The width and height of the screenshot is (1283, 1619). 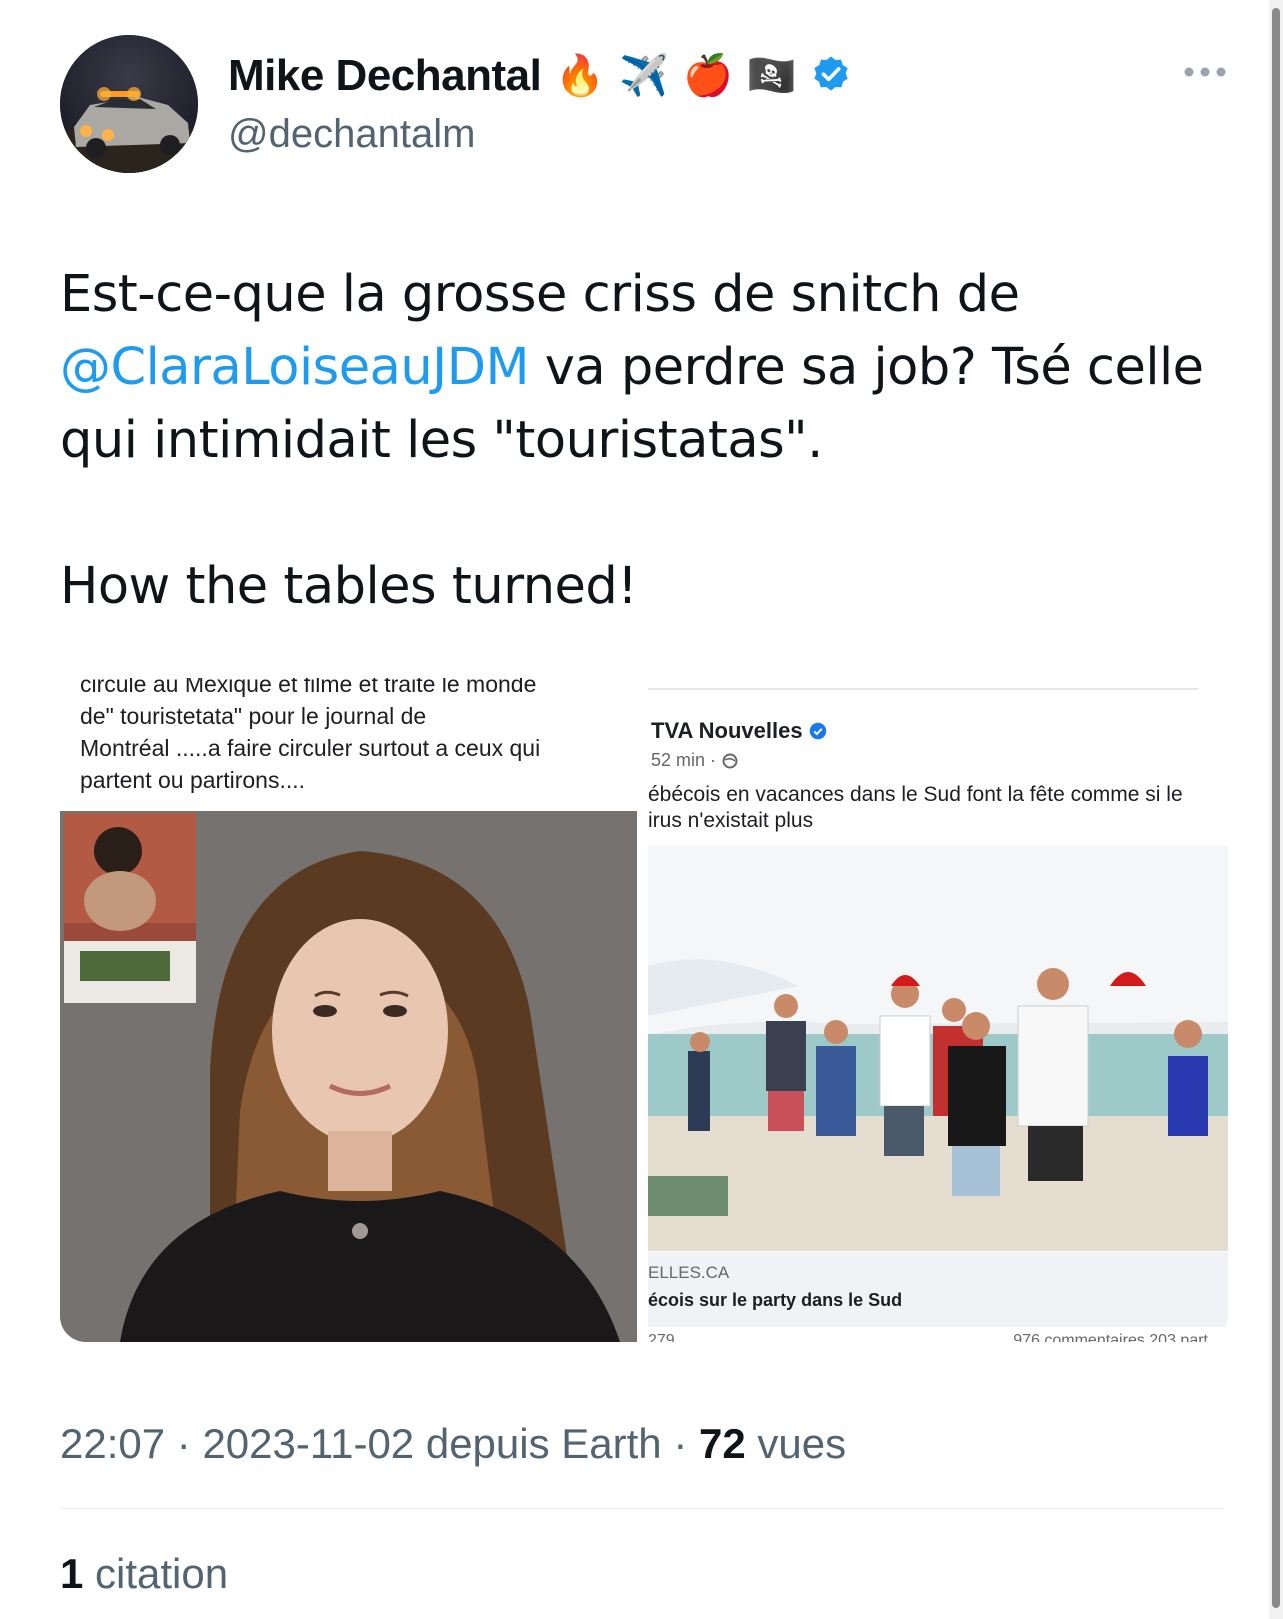 I want to click on more-options-button, so click(x=1205, y=72).